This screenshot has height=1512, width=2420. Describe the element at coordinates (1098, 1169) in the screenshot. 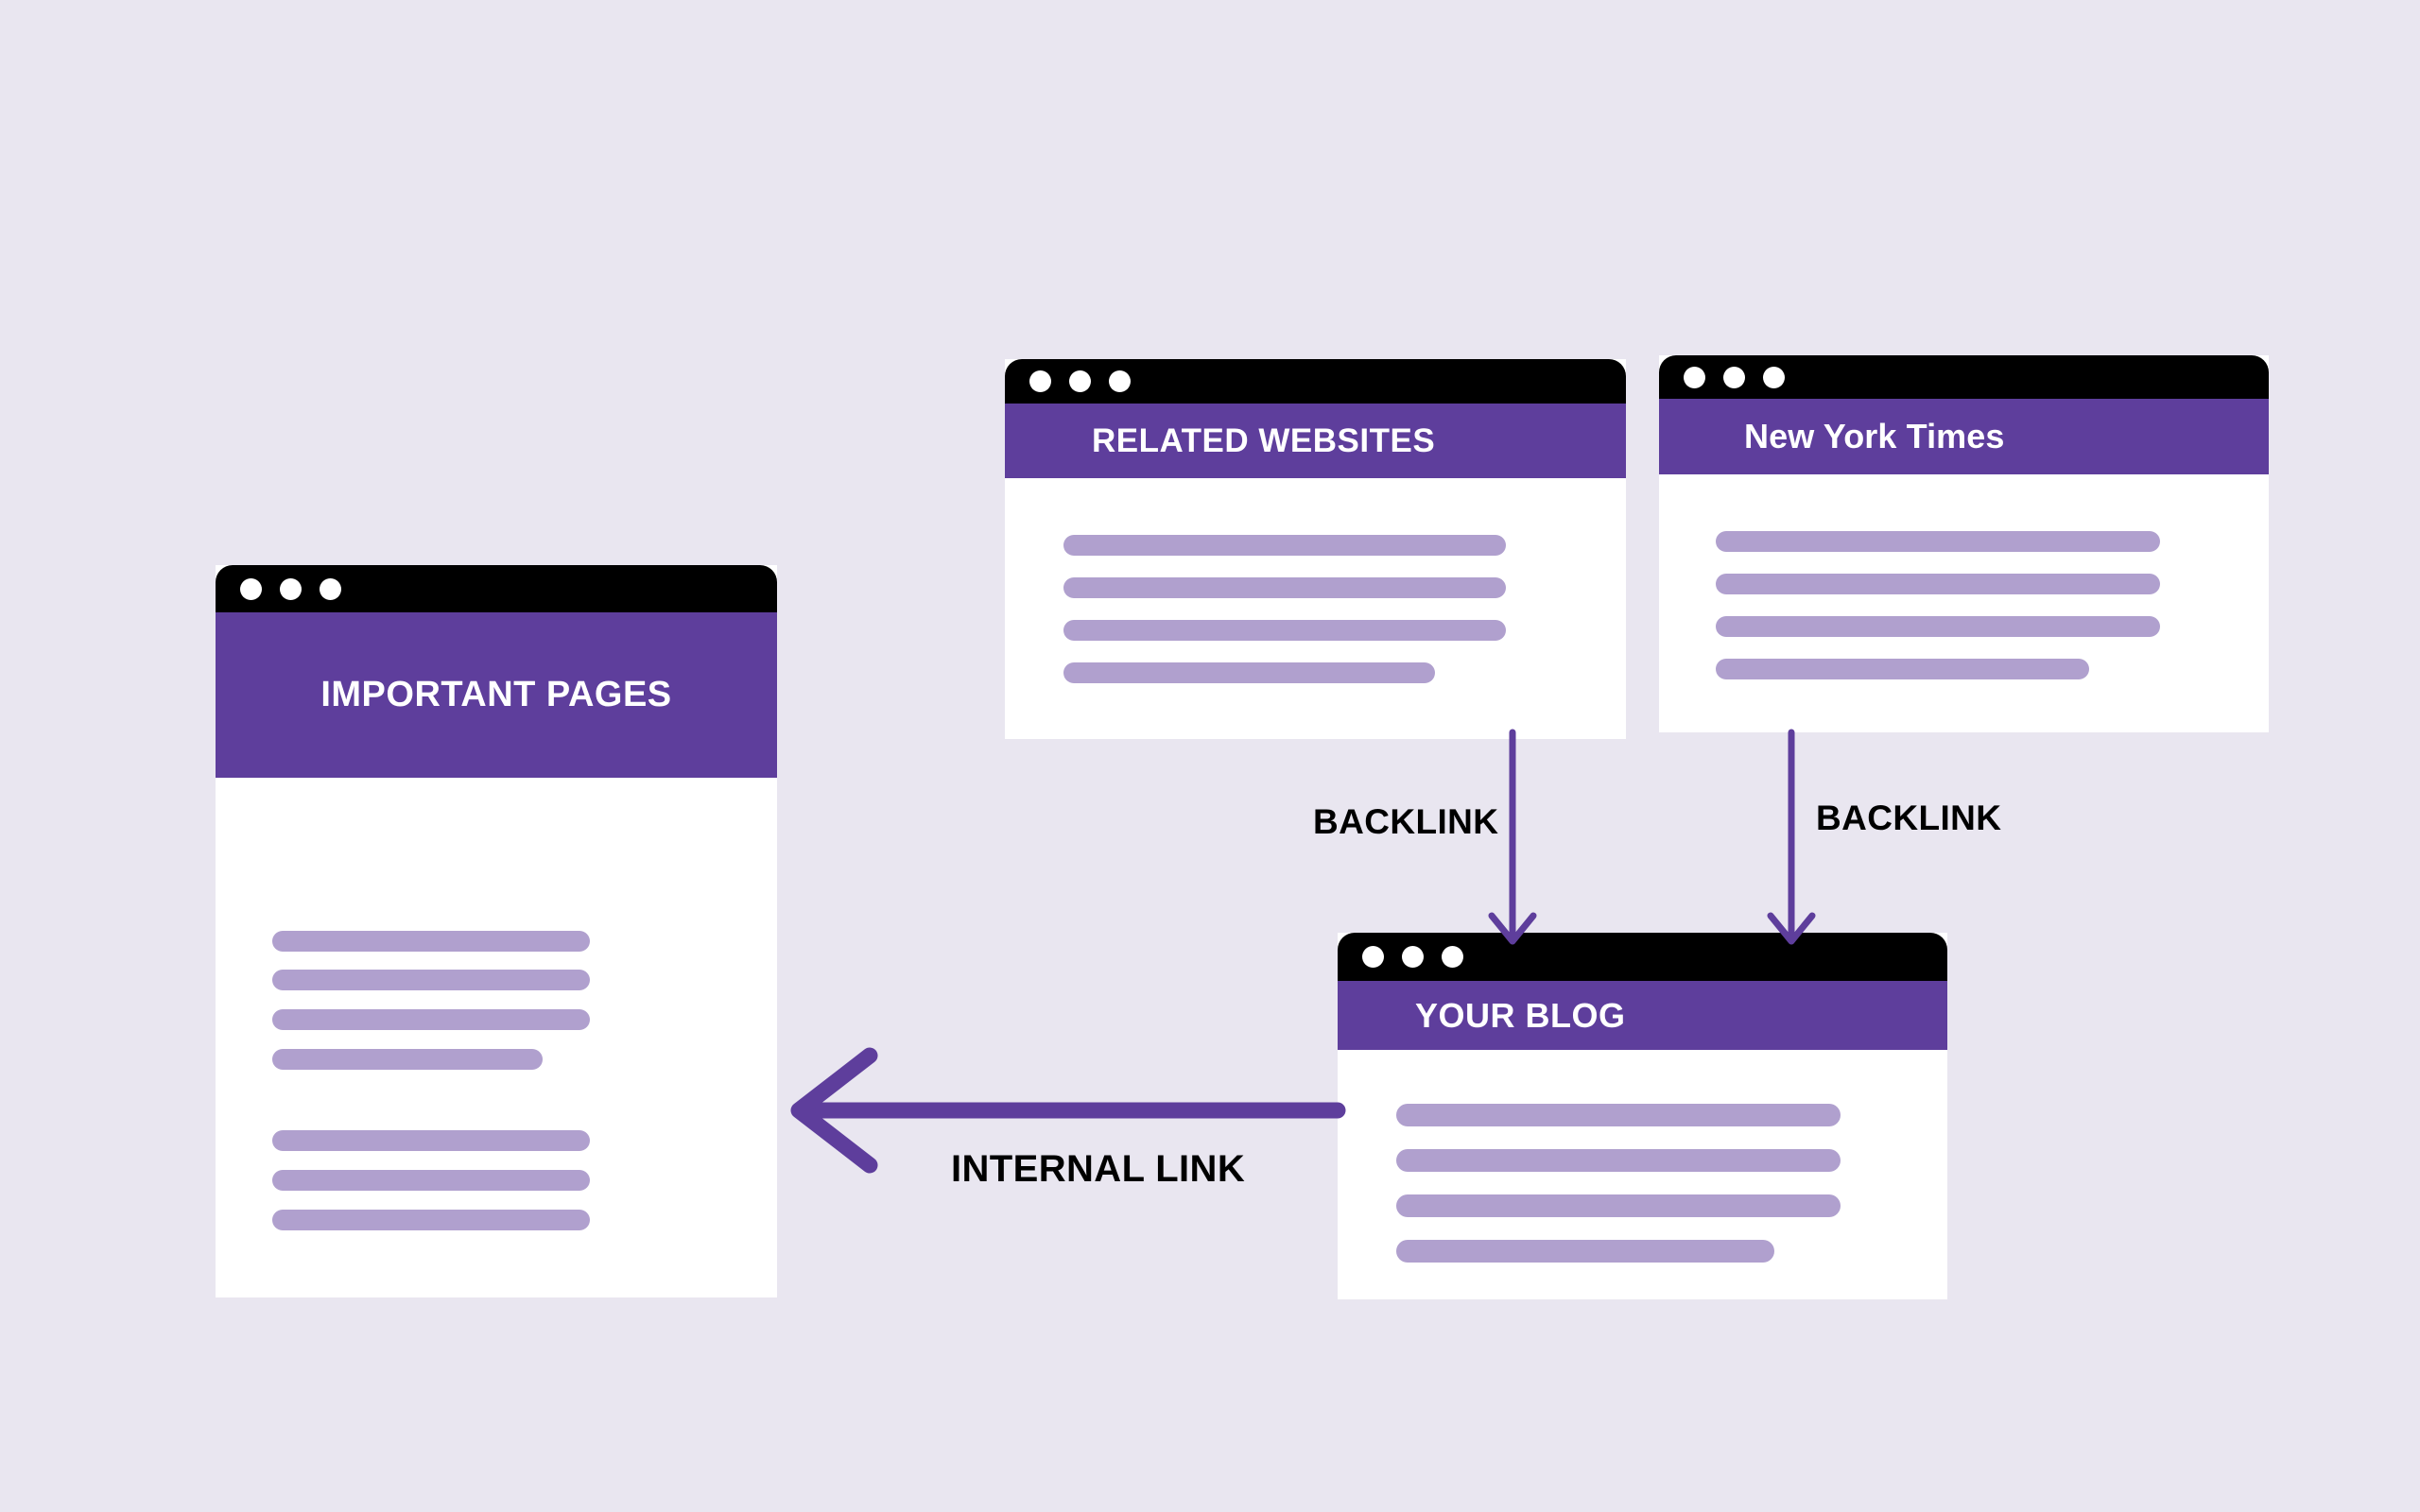

I see `edge-label-internal-link: INTERNAL LINK` at that location.